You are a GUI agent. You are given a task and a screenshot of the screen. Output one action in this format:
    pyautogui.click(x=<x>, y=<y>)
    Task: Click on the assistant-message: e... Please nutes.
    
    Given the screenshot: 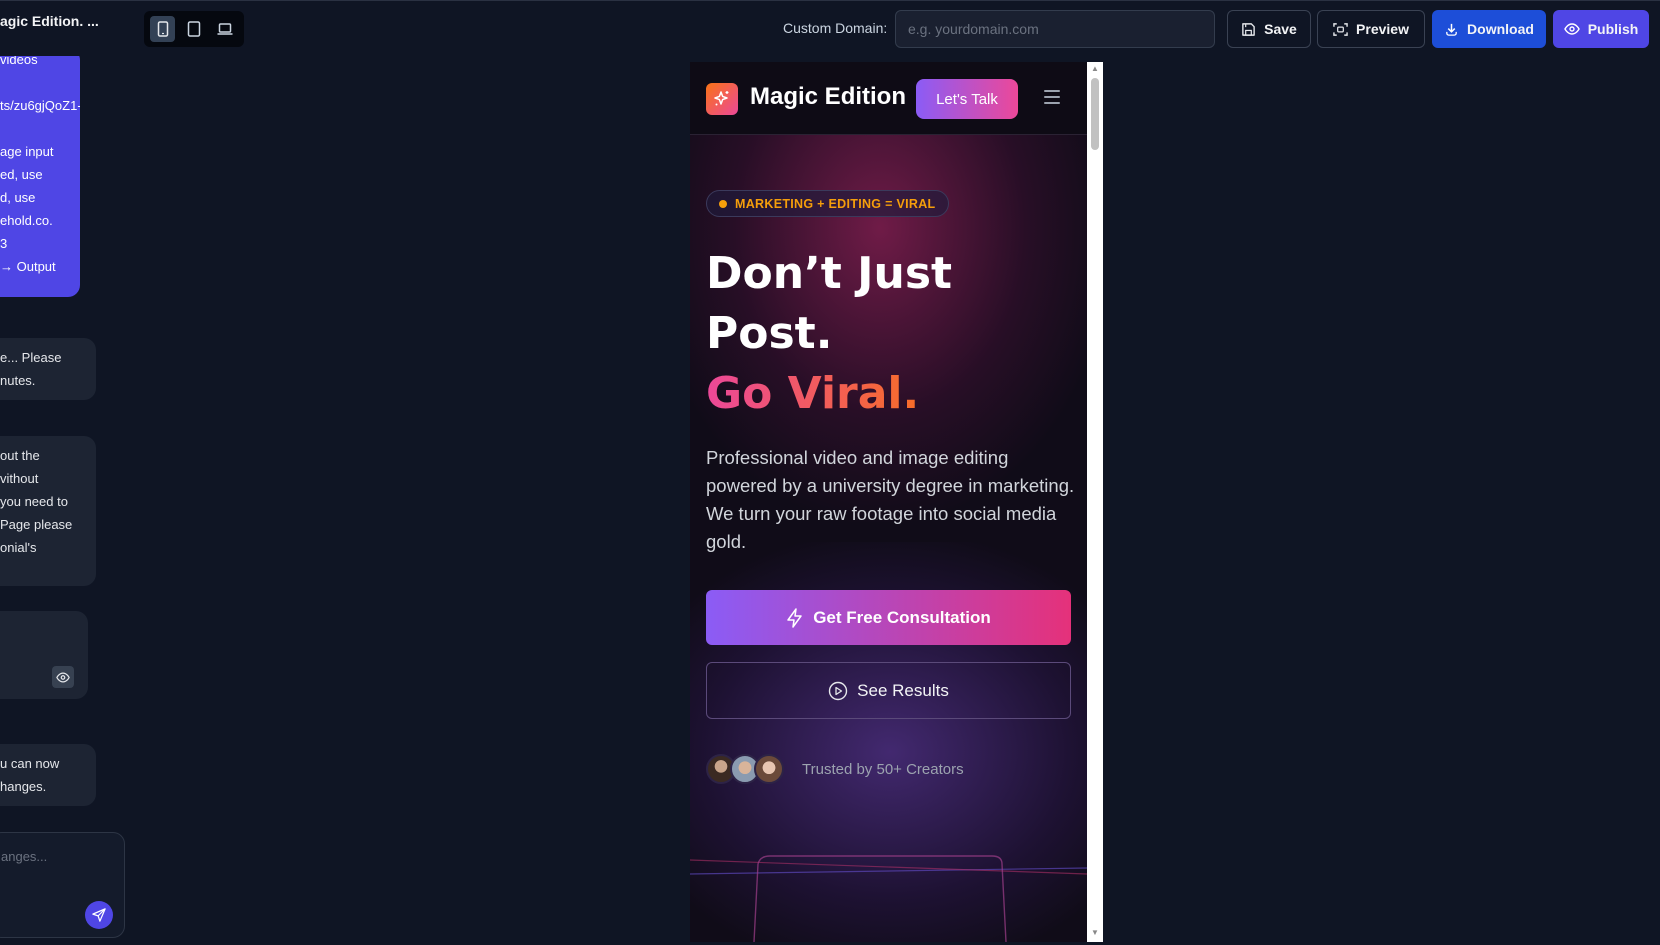 What is the action you would take?
    pyautogui.click(x=48, y=369)
    